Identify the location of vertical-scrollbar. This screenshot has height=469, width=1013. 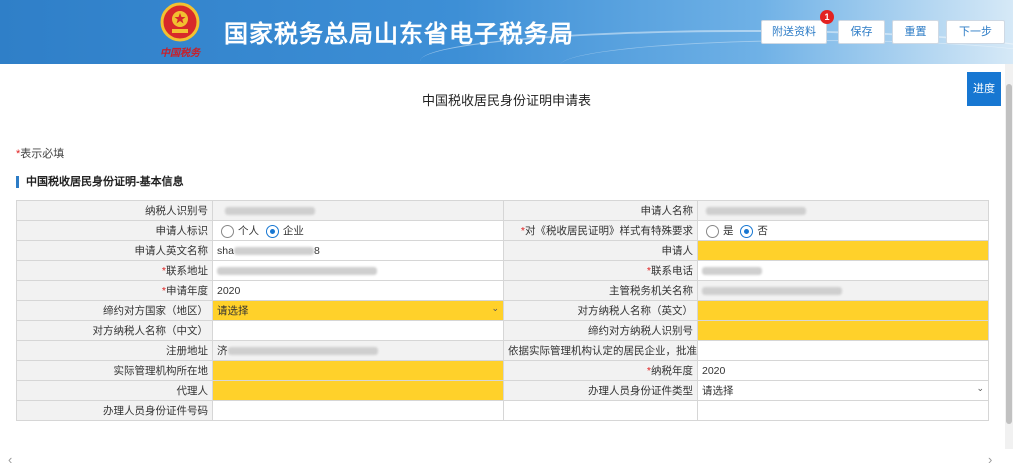
(1009, 256).